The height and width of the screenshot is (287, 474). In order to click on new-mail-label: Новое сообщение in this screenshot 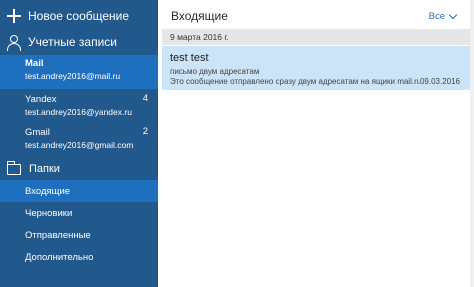, I will do `click(79, 16)`.